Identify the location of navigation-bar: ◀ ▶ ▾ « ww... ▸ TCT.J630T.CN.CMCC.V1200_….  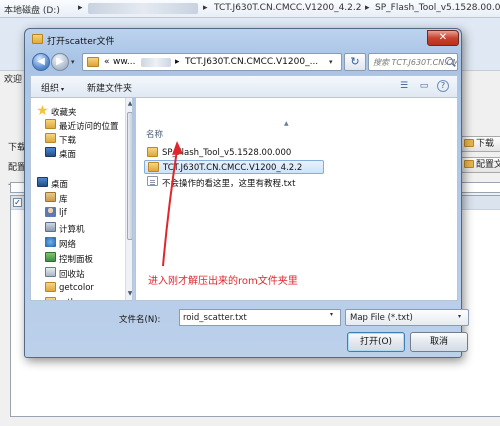
(244, 62).